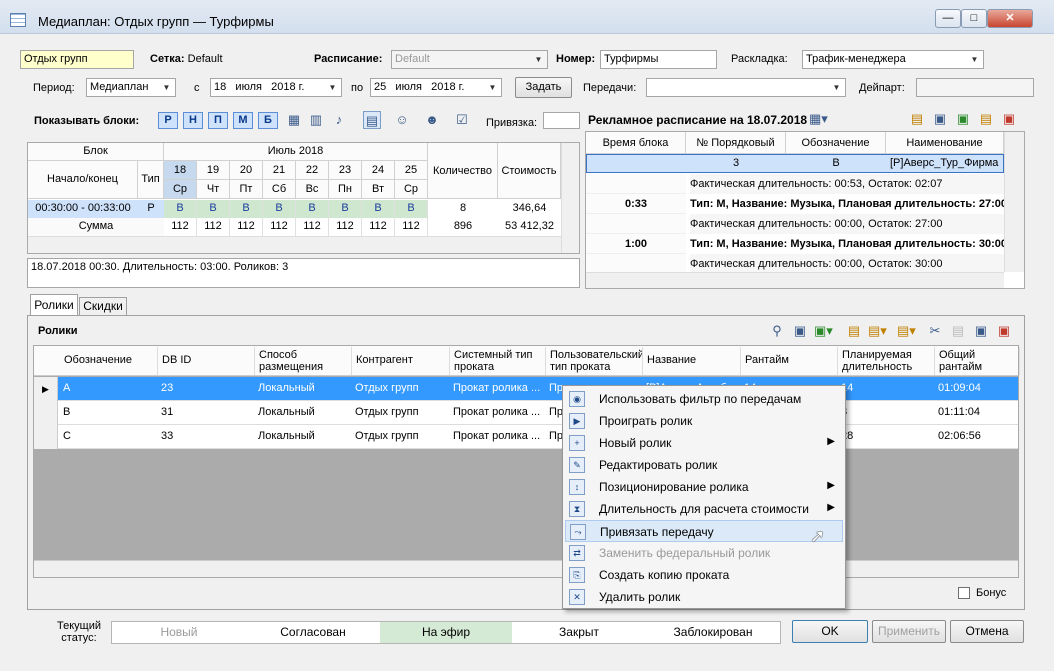 This screenshot has height=671, width=1054. Describe the element at coordinates (917, 119) in the screenshot. I see `list-icon: ▤` at that location.